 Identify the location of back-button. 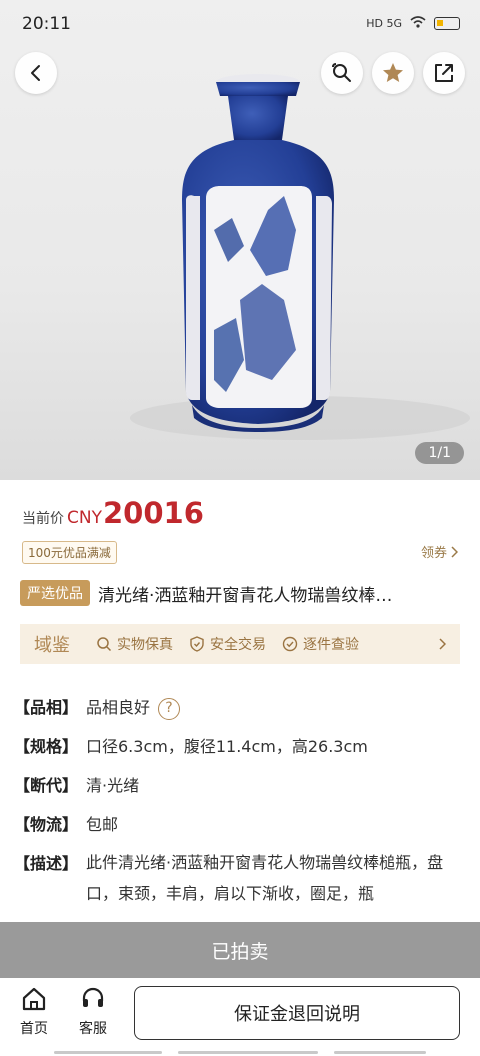
(36, 73).